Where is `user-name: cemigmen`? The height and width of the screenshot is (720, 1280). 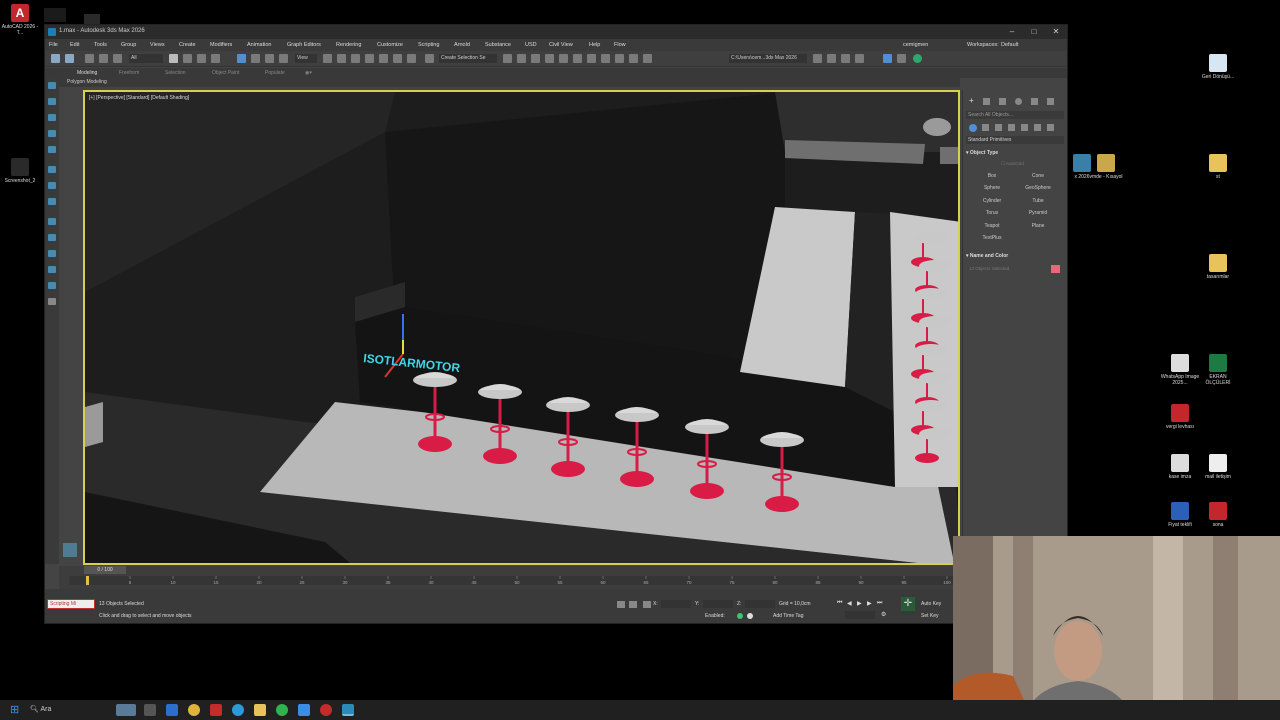
user-name: cemigmen is located at coordinates (915, 45).